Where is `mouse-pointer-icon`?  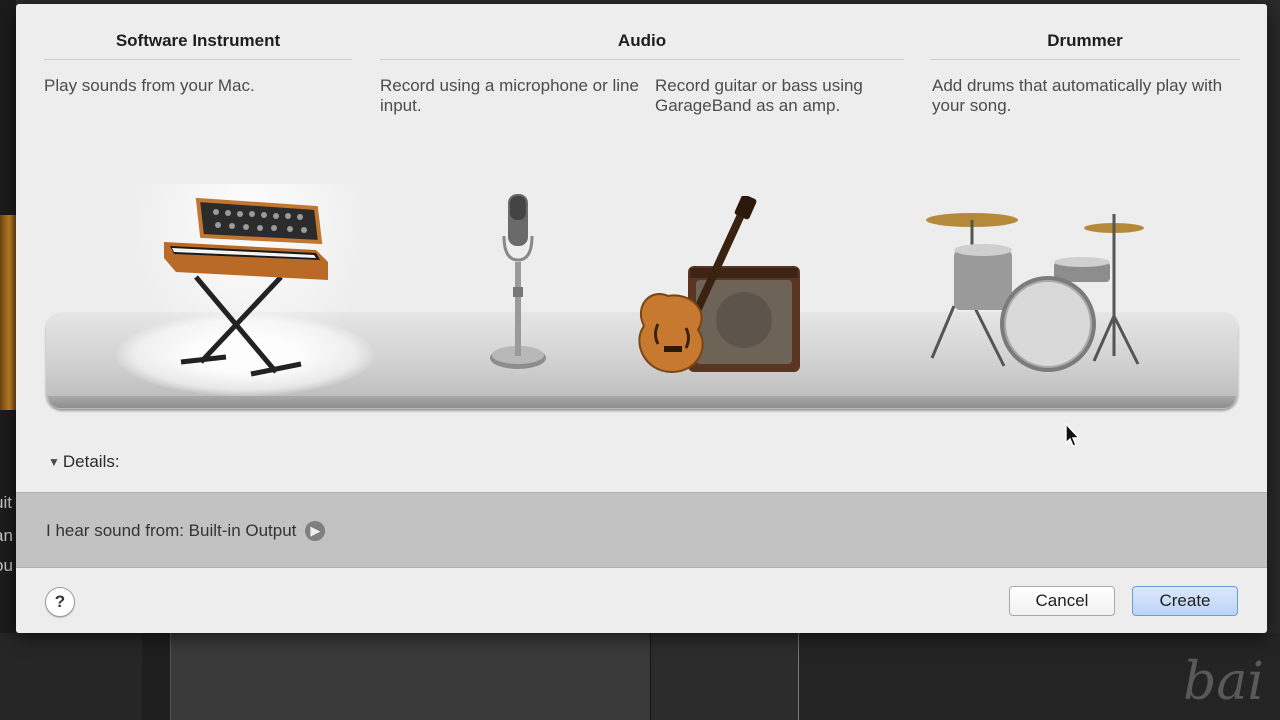 mouse-pointer-icon is located at coordinates (1073, 435).